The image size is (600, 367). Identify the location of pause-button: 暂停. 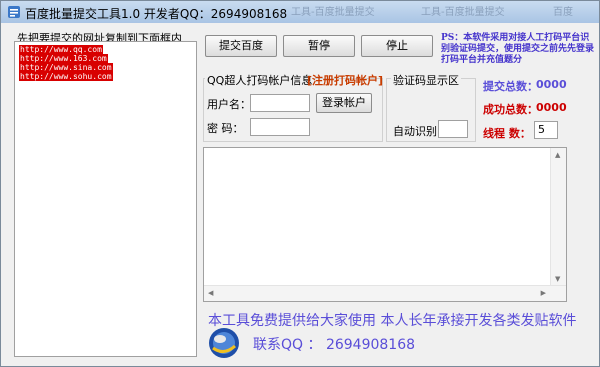
(319, 46).